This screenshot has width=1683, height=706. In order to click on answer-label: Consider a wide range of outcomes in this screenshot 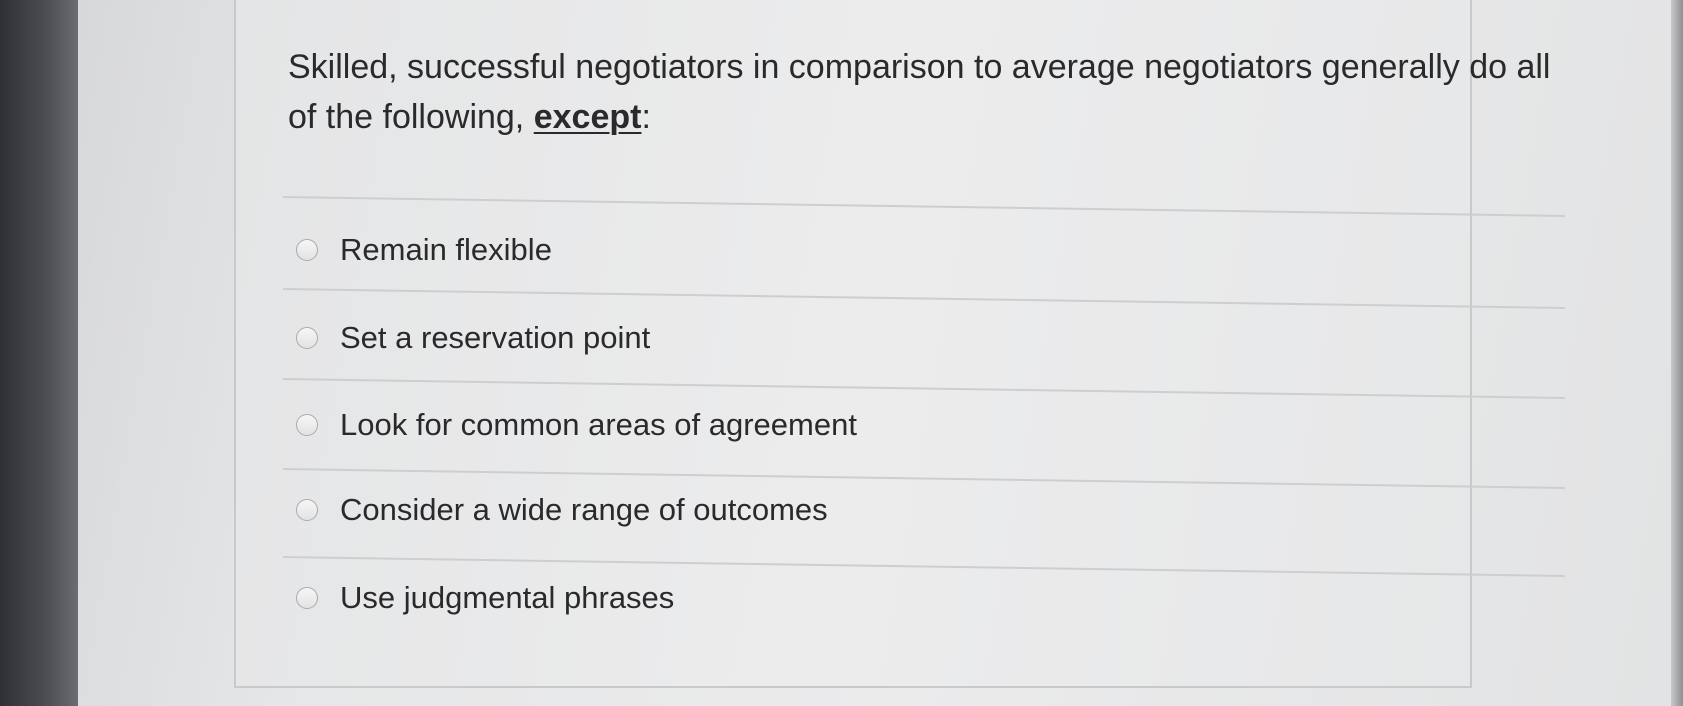, I will do `click(584, 509)`.